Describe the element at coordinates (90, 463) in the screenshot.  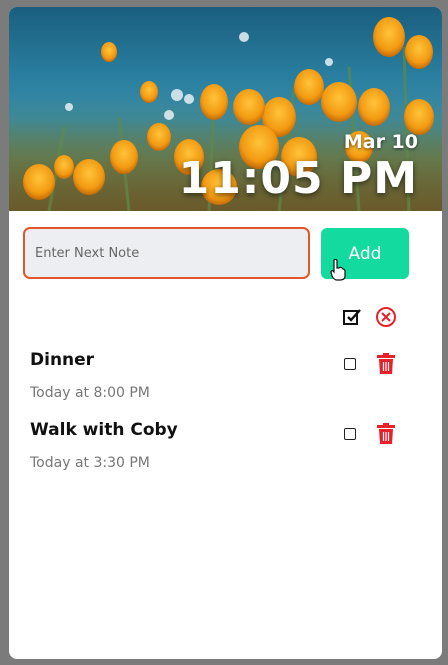
I see `note-time: Today at 3:30 PM` at that location.